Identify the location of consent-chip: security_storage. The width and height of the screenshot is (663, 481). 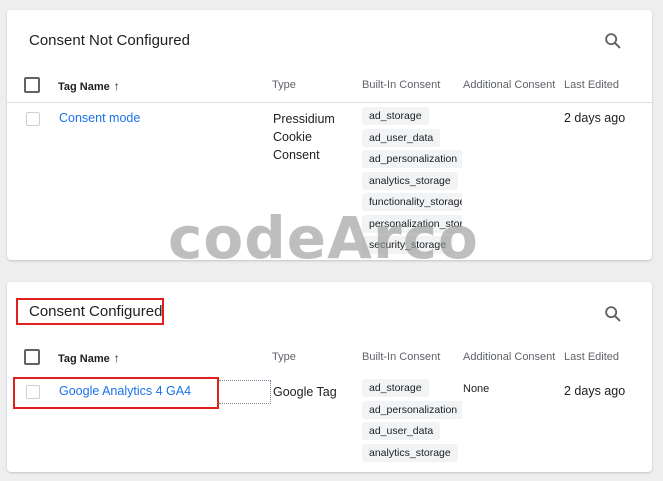
(408, 245).